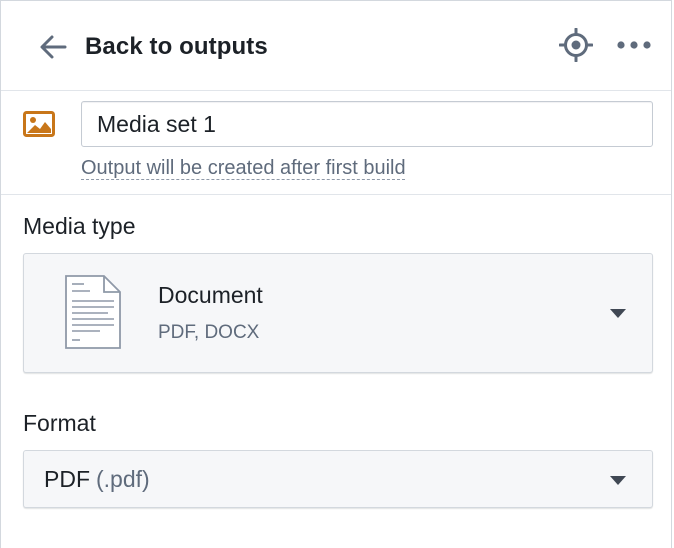 This screenshot has width=674, height=548. What do you see at coordinates (605, 47) in the screenshot?
I see `header-actions` at bounding box center [605, 47].